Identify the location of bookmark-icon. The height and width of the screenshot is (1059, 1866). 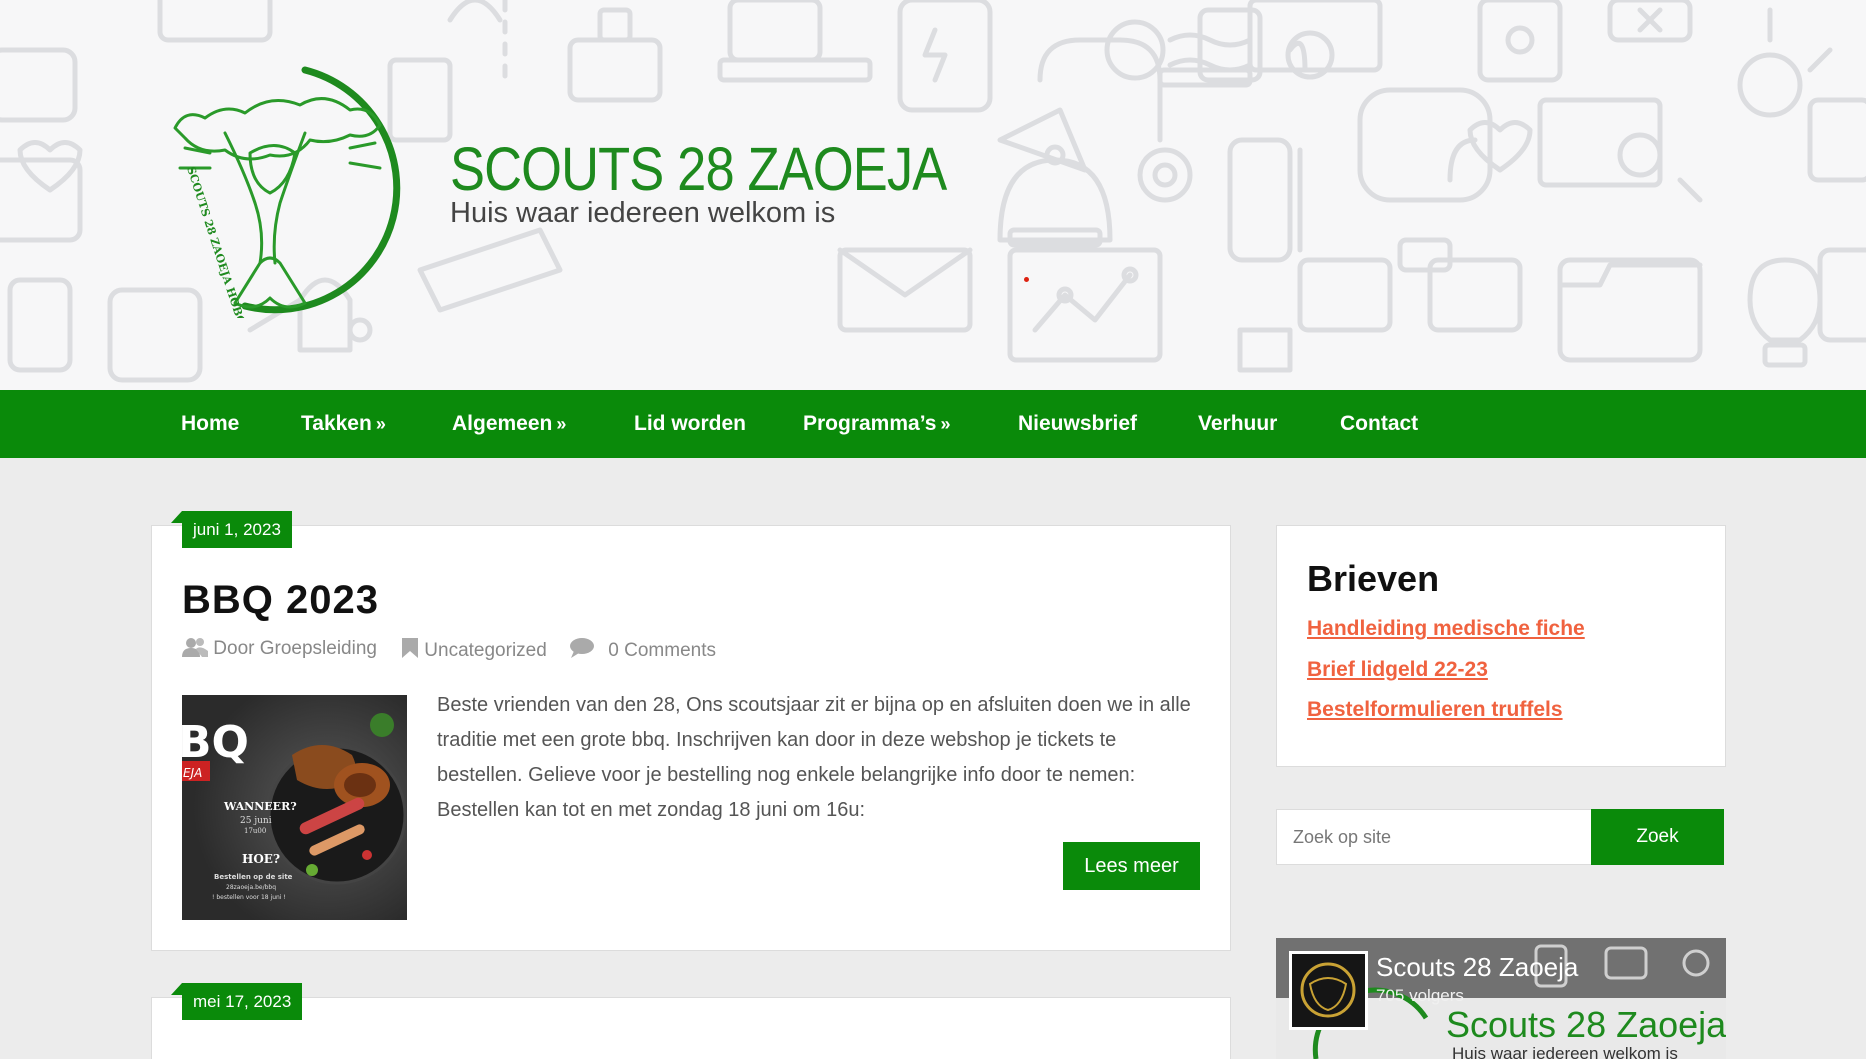
(410, 648).